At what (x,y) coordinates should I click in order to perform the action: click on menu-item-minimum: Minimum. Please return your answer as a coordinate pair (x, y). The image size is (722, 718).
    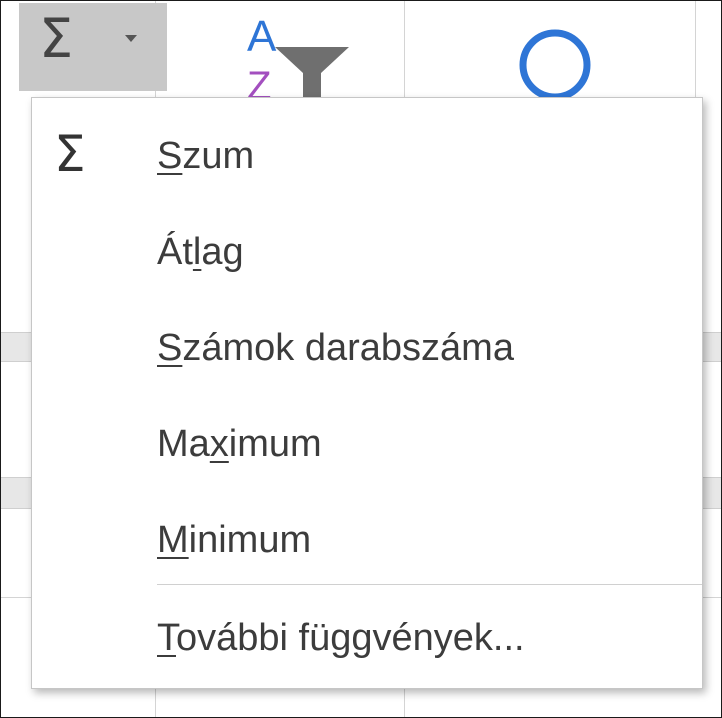
    Looking at the image, I should click on (367, 540).